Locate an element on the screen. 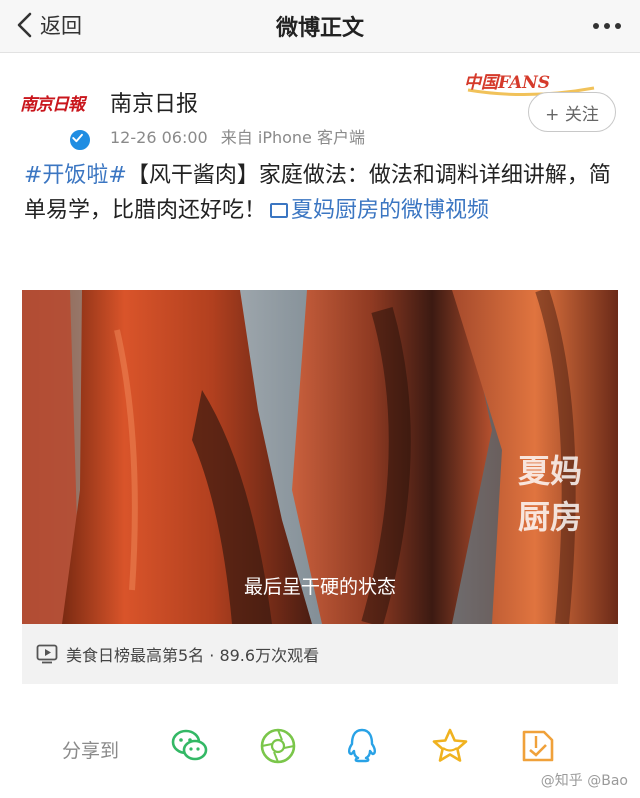 This screenshot has width=640, height=798. more-options-icon is located at coordinates (607, 26).